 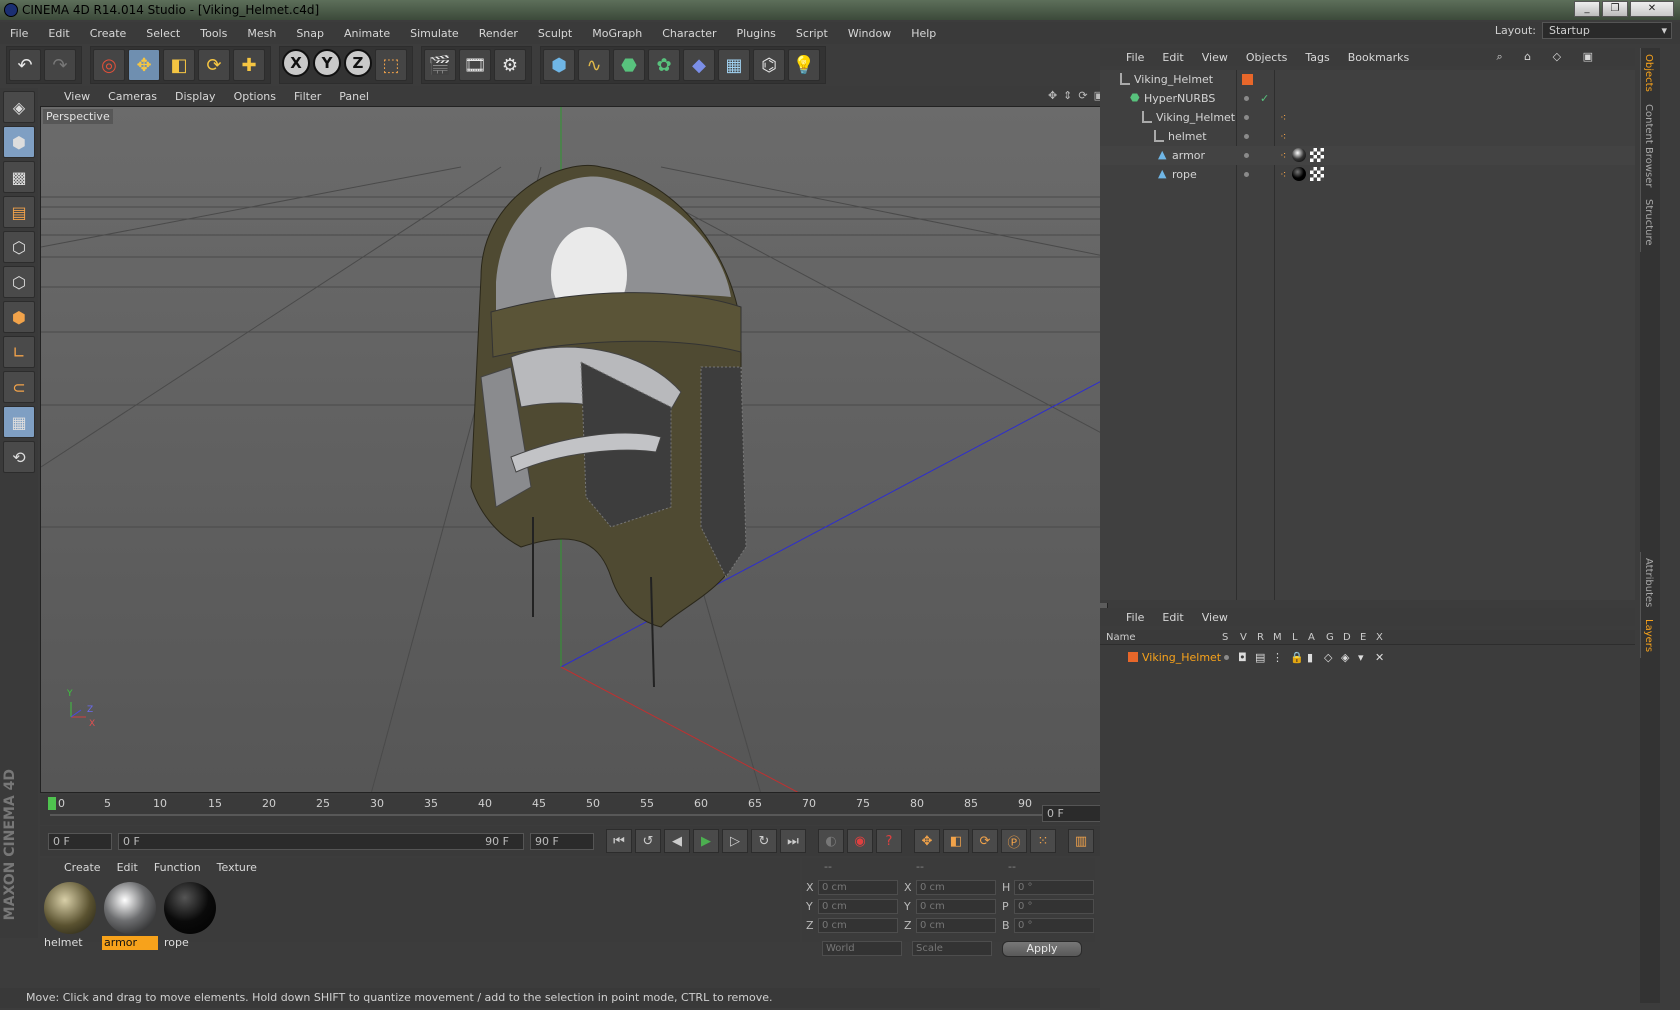 I want to click on layer-col-locked: L, so click(x=1295, y=637).